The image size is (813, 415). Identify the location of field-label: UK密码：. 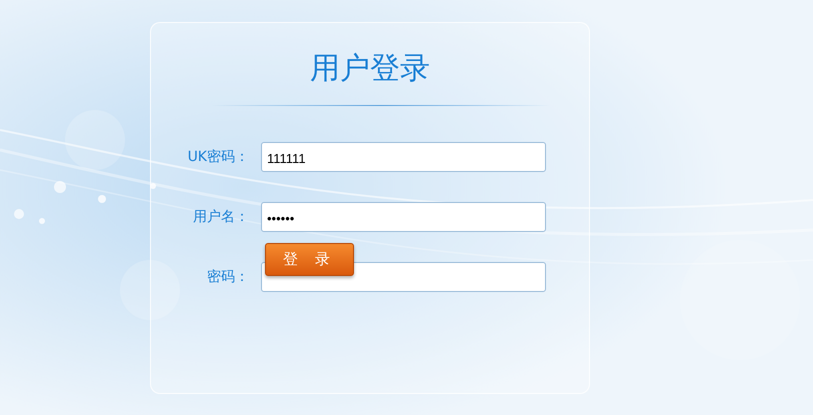
(217, 157).